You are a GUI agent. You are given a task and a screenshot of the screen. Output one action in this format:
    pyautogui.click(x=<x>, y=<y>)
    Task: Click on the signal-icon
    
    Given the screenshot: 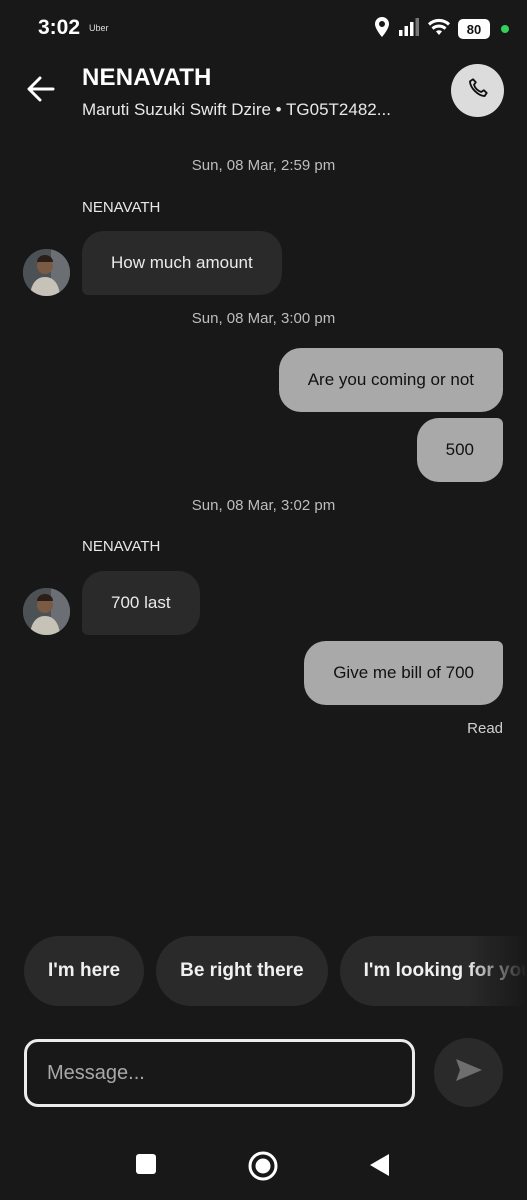 What is the action you would take?
    pyautogui.click(x=409, y=29)
    